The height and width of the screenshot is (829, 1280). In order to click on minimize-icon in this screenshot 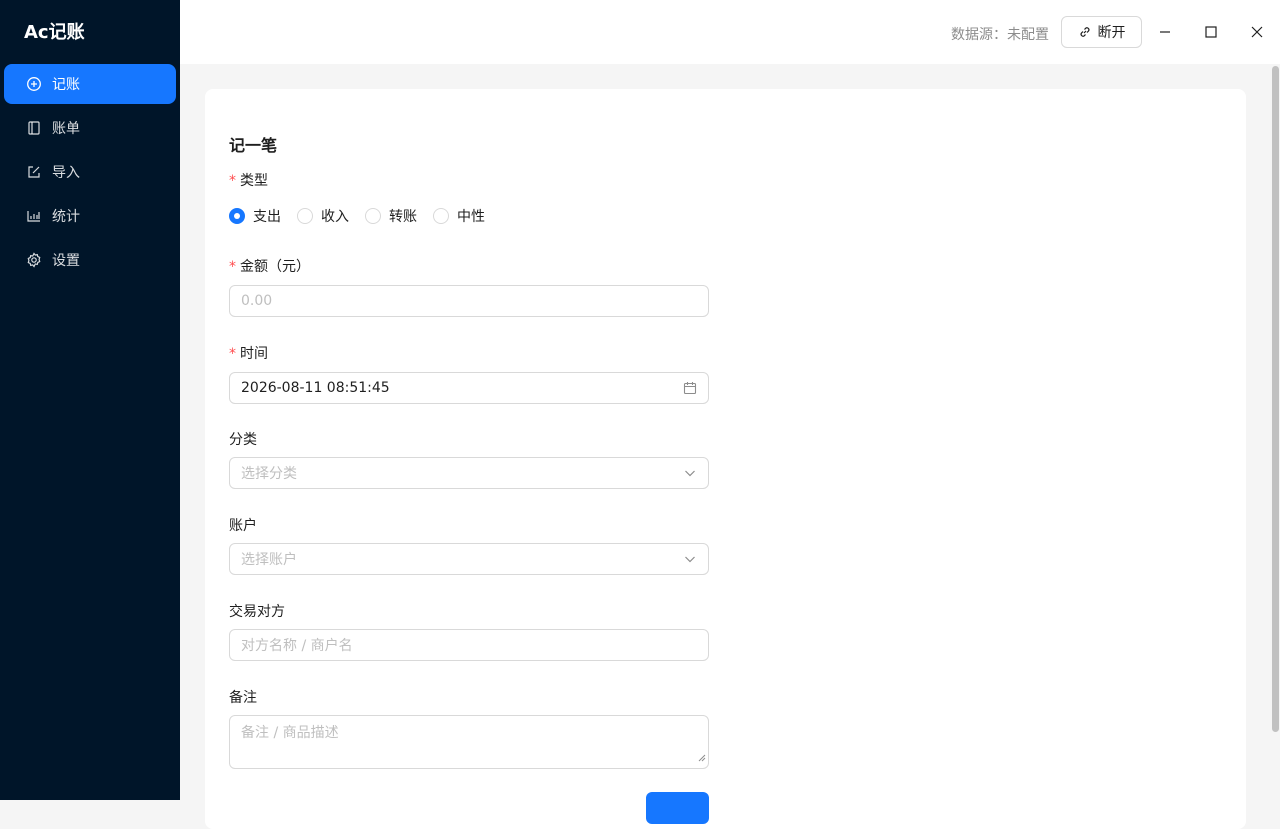, I will do `click(1165, 32)`.